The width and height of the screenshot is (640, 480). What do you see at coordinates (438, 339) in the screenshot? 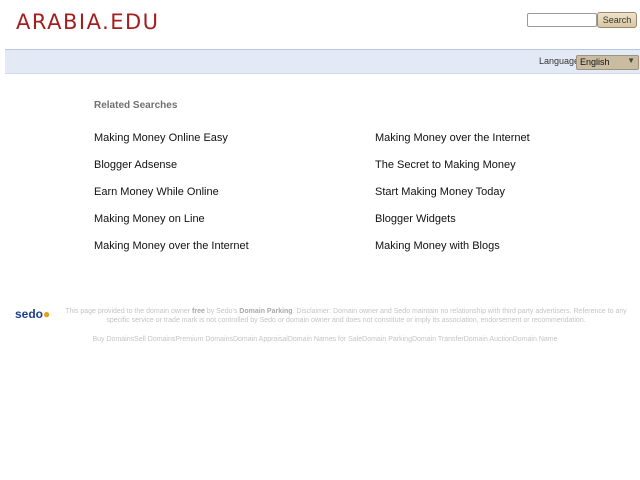
I see `footer-link: Domain Transfer` at bounding box center [438, 339].